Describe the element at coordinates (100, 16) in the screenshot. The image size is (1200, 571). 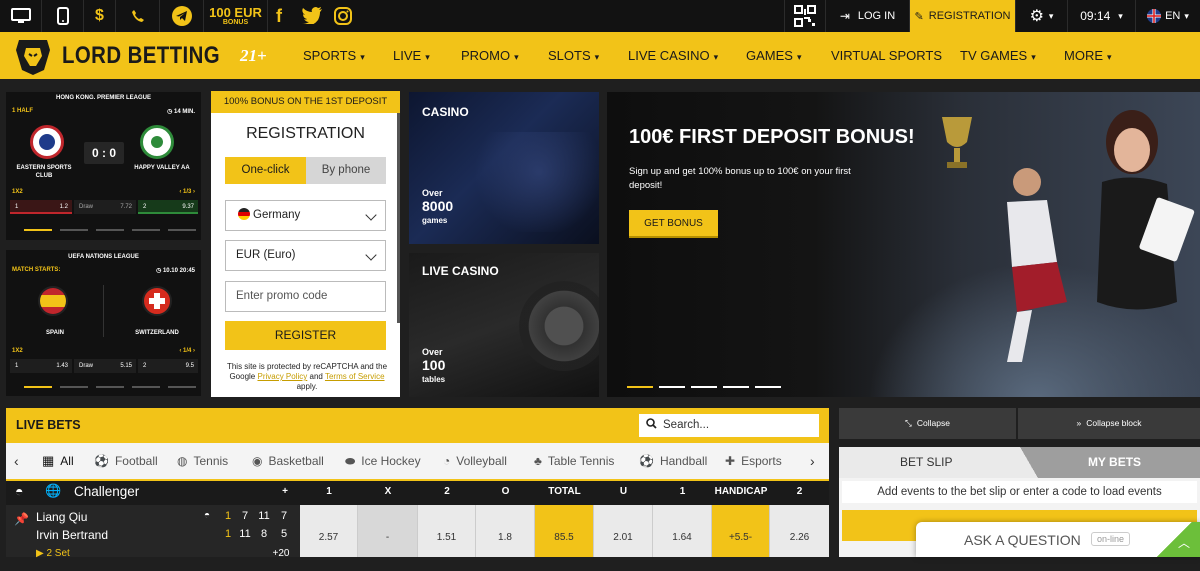
I see `dollar-icon: $` at that location.